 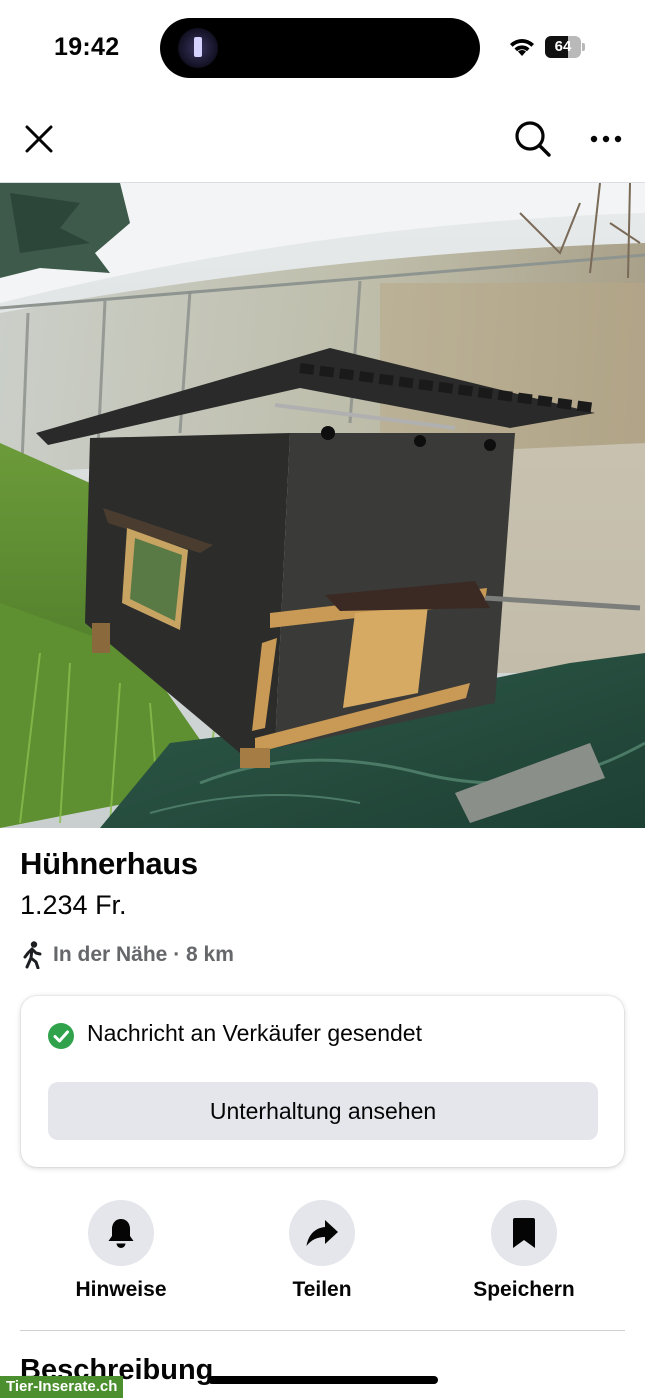 What do you see at coordinates (73, 905) in the screenshot?
I see `listing-price: 1.234 Fr.` at bounding box center [73, 905].